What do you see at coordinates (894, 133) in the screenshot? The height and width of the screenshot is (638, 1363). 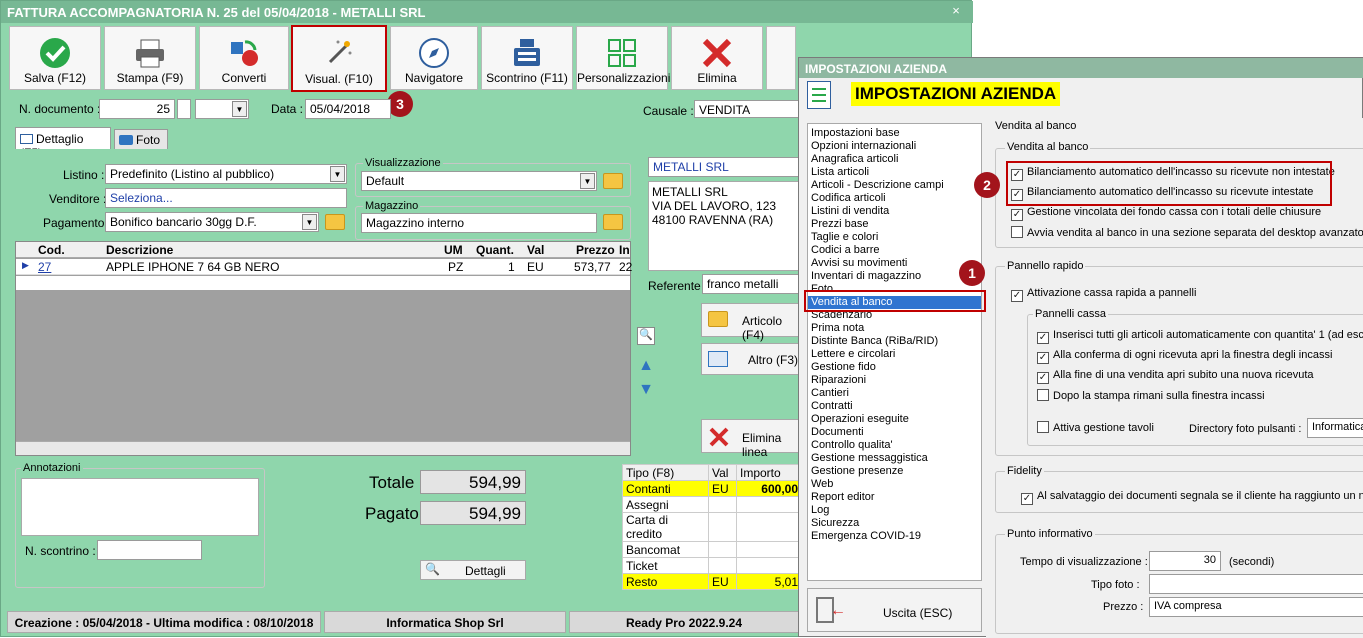 I see `sidebar-item: Impostazioni base` at bounding box center [894, 133].